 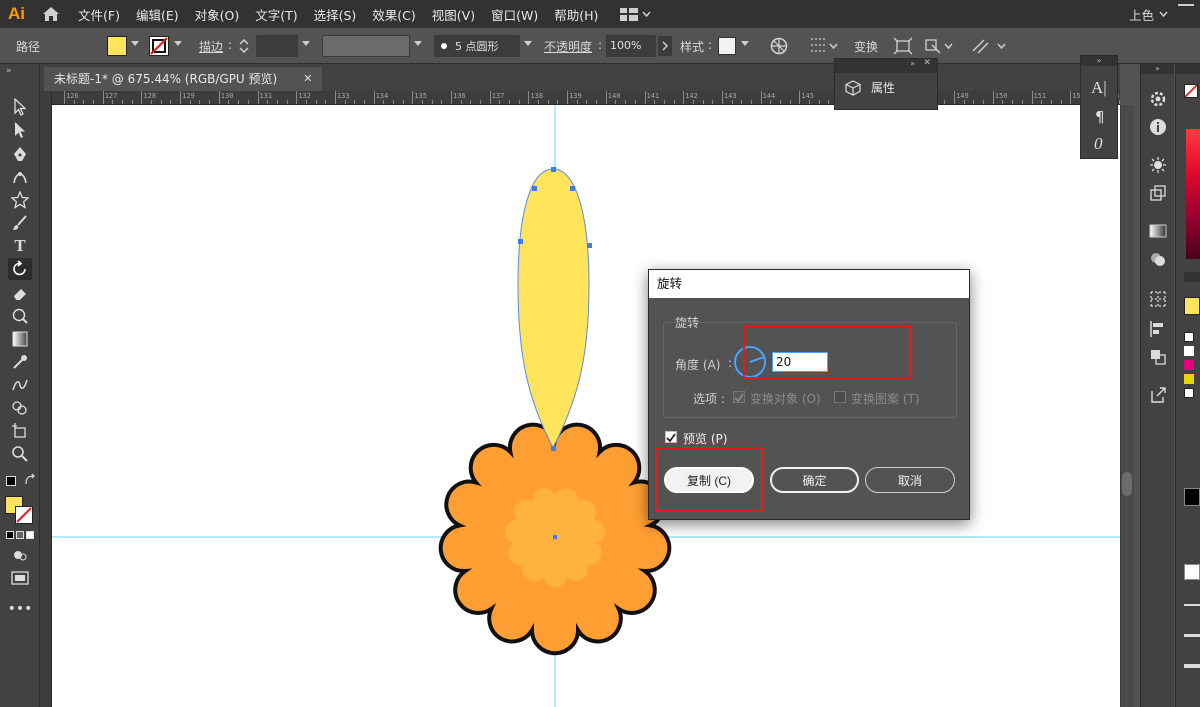 What do you see at coordinates (117, 46) in the screenshot?
I see `fill-swatch` at bounding box center [117, 46].